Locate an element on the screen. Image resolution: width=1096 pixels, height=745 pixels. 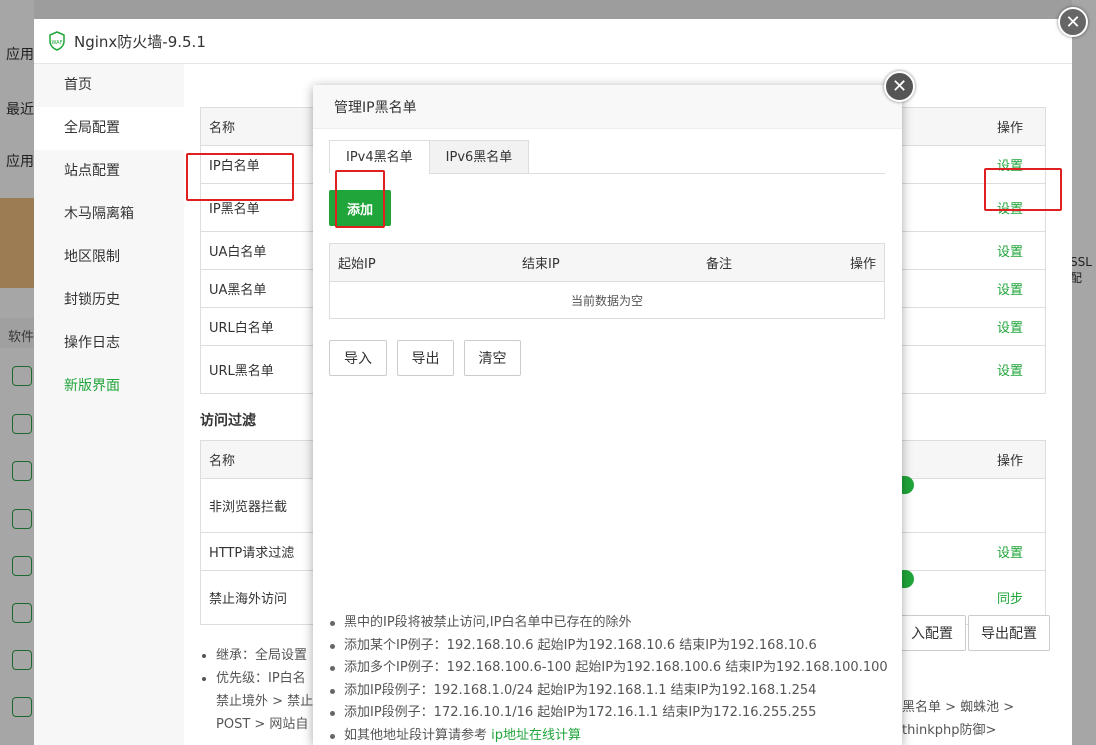
add-button: 添加 is located at coordinates (360, 208).